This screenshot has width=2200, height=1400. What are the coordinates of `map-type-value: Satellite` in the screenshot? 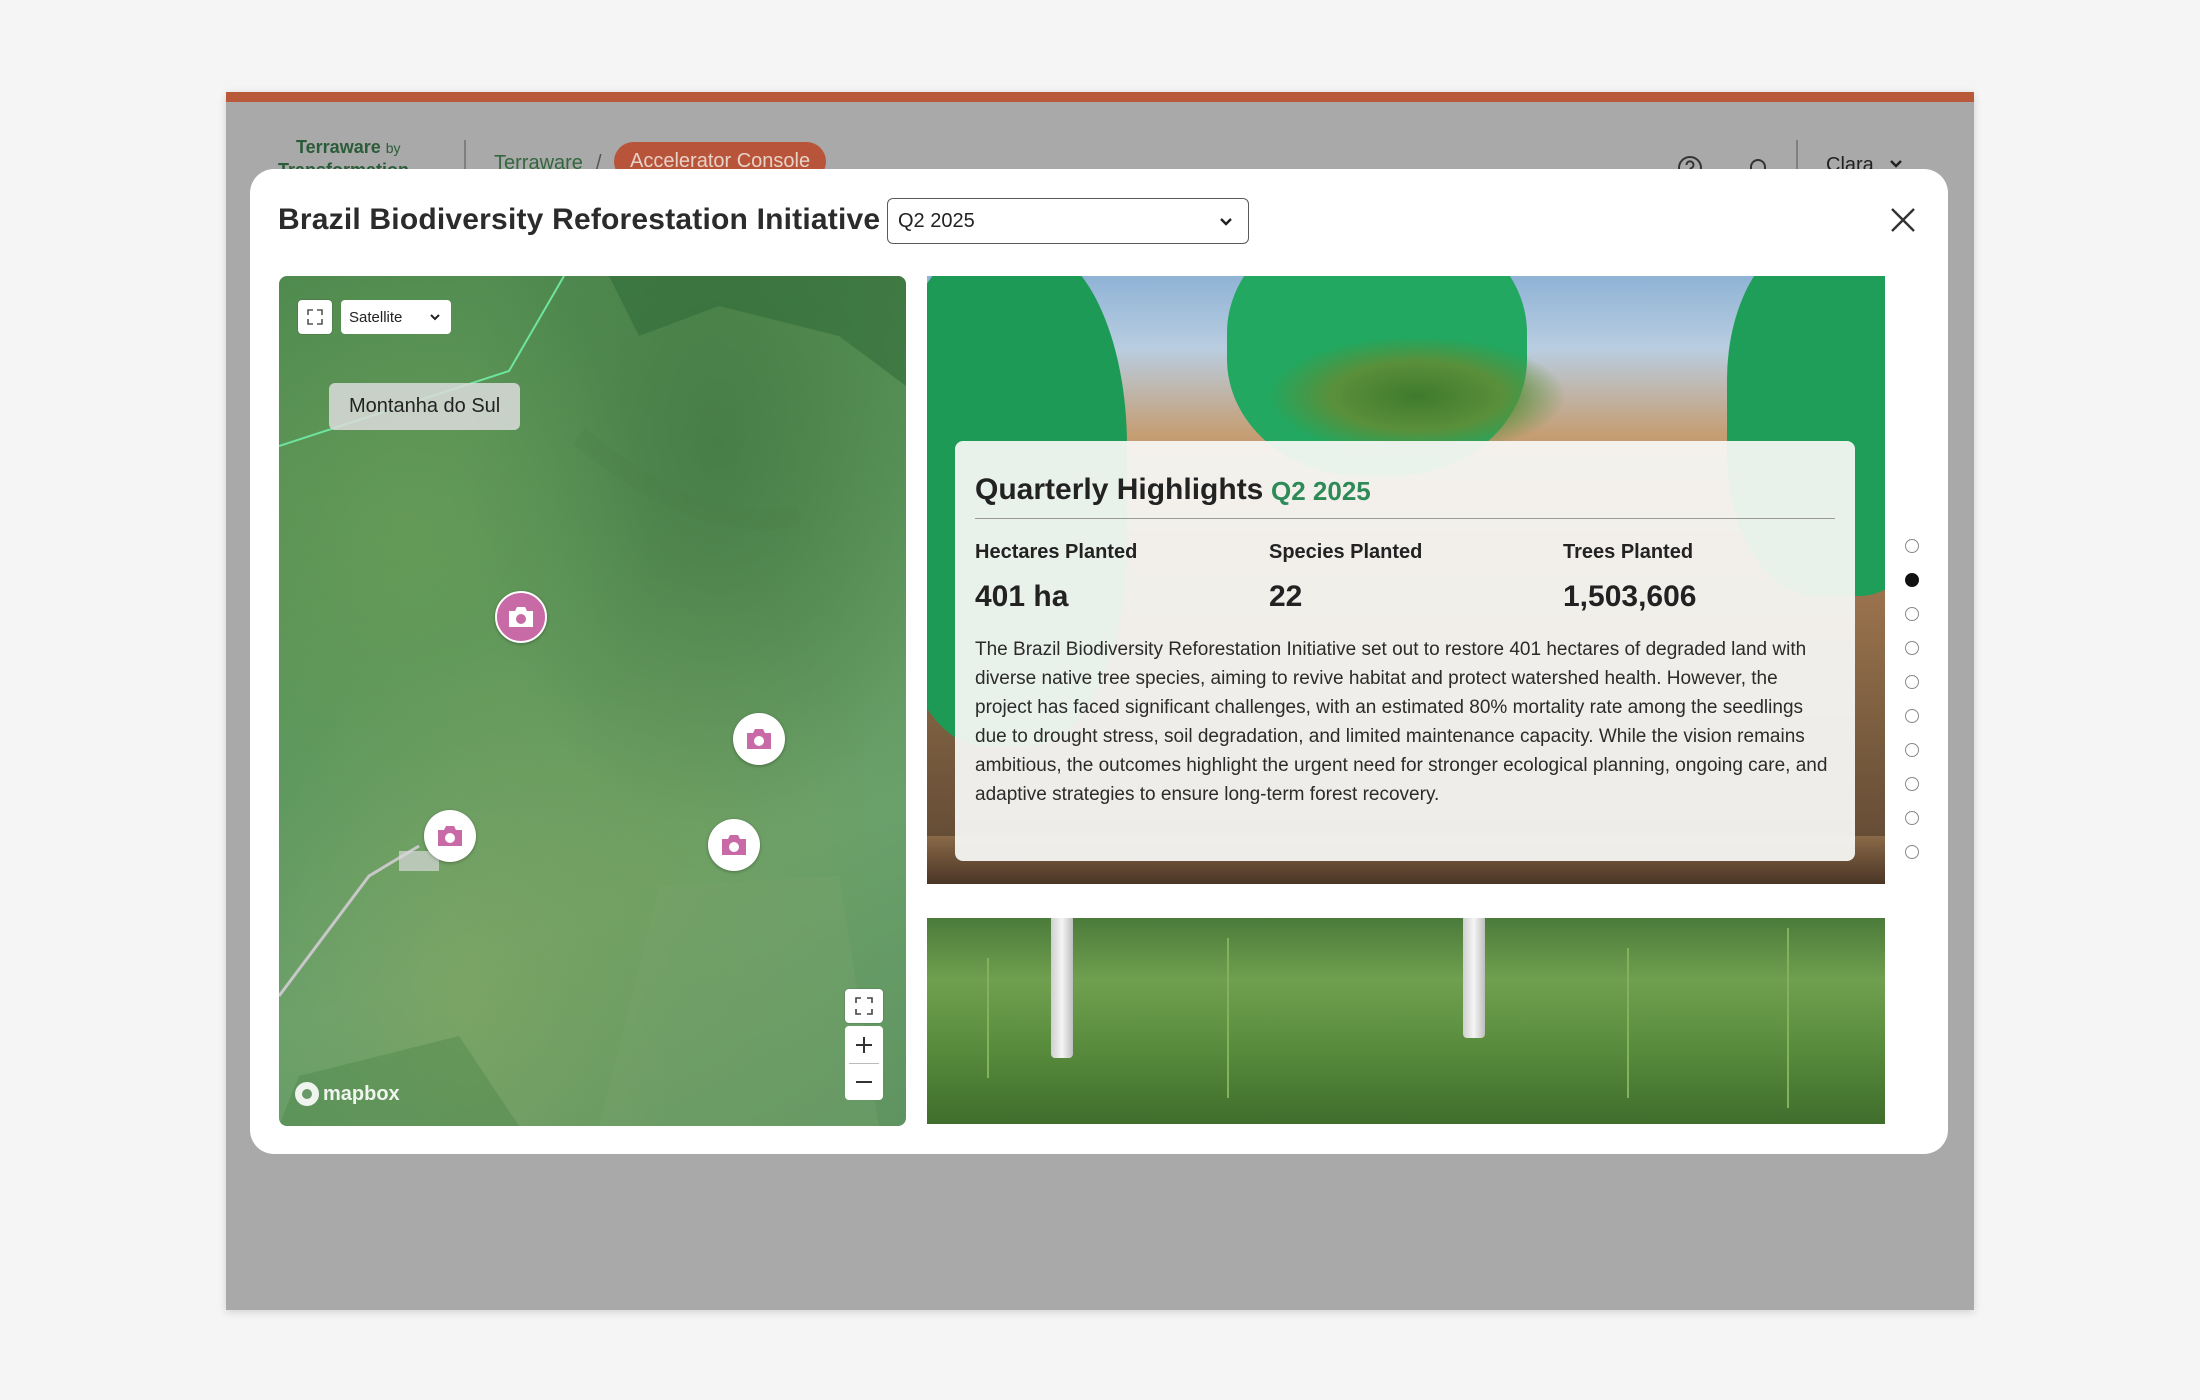 It's located at (376, 317).